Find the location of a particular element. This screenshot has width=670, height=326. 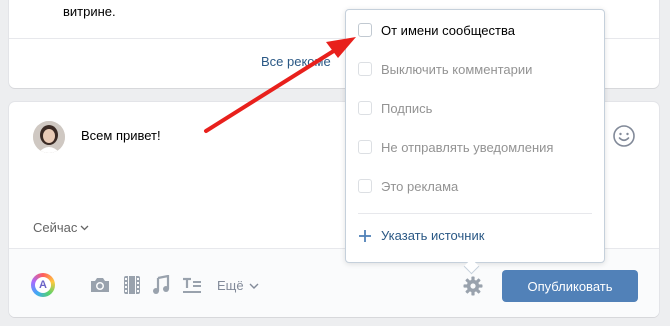

option-advertisement: Это реклама is located at coordinates (408, 186).